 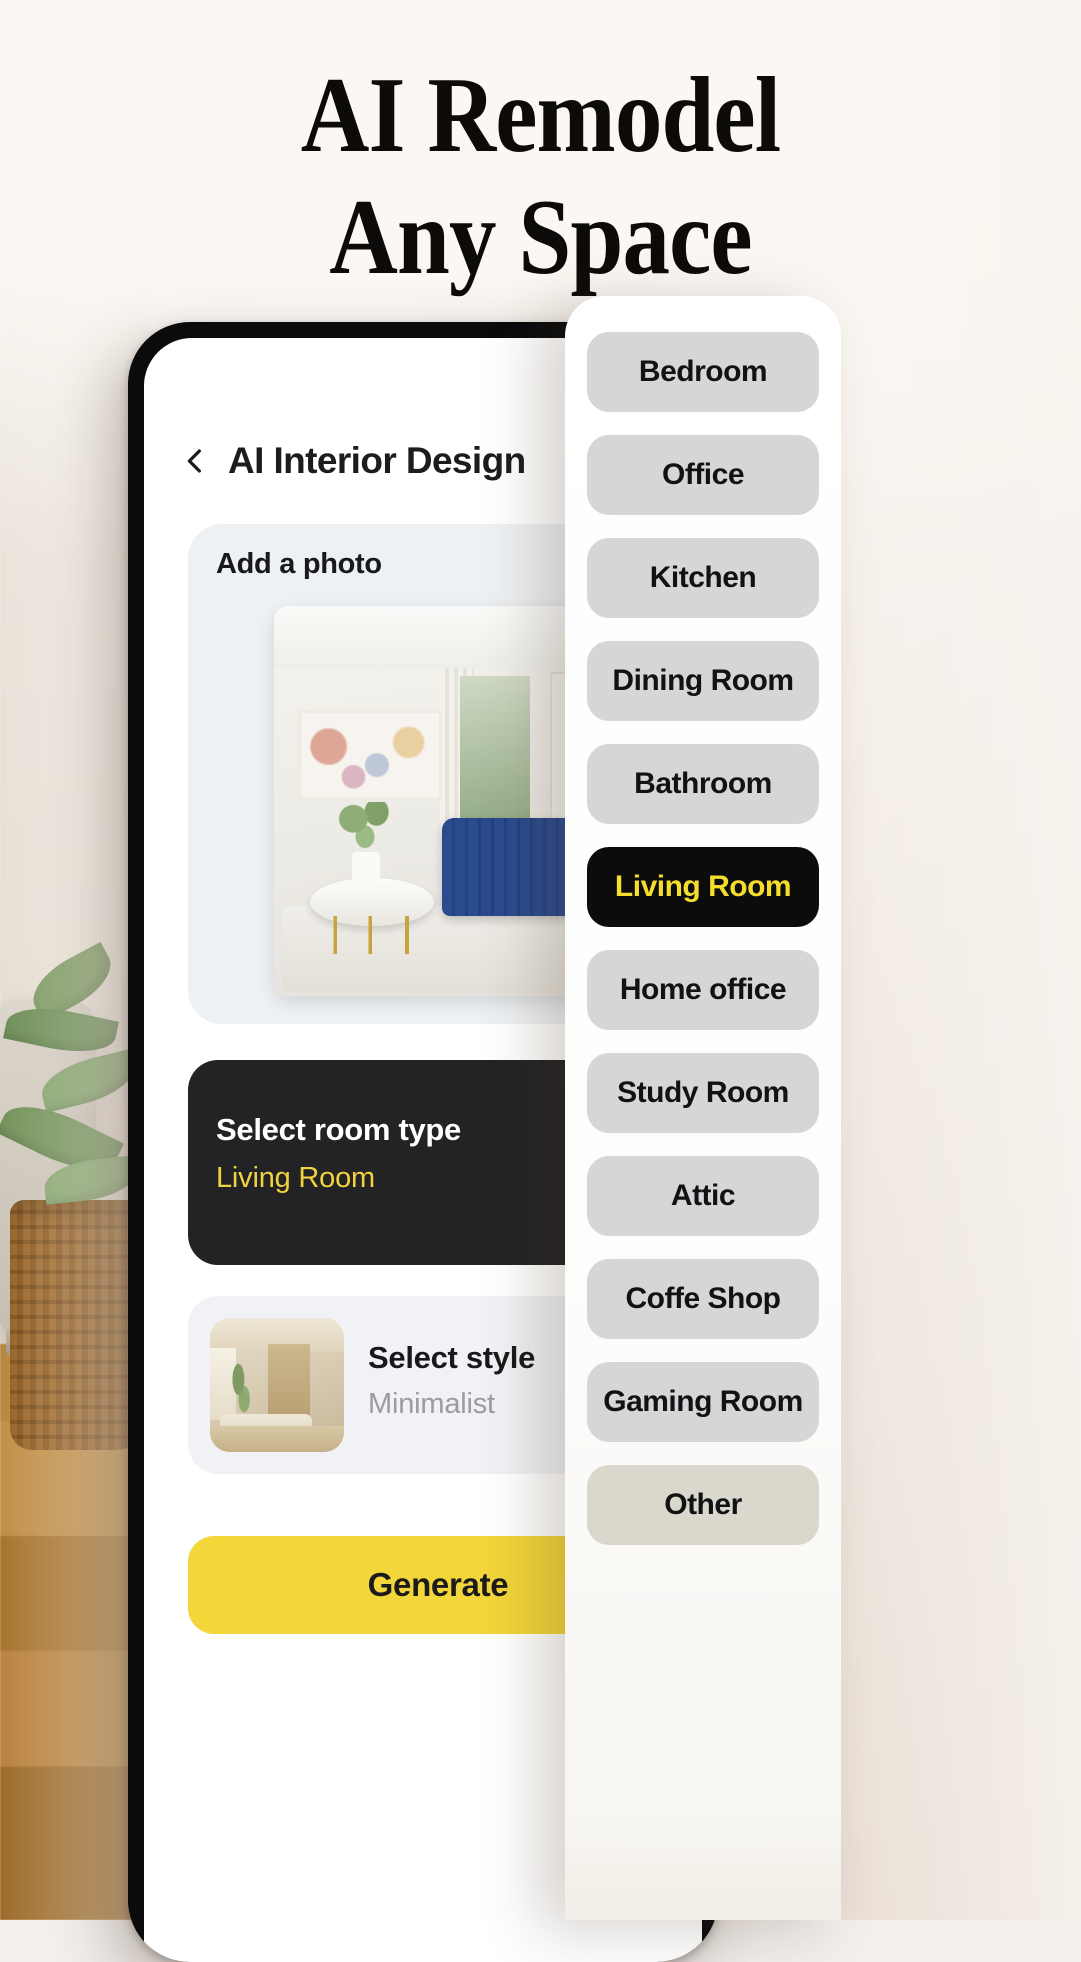 What do you see at coordinates (703, 681) in the screenshot?
I see `room-type-option-dining-room: Dining Room` at bounding box center [703, 681].